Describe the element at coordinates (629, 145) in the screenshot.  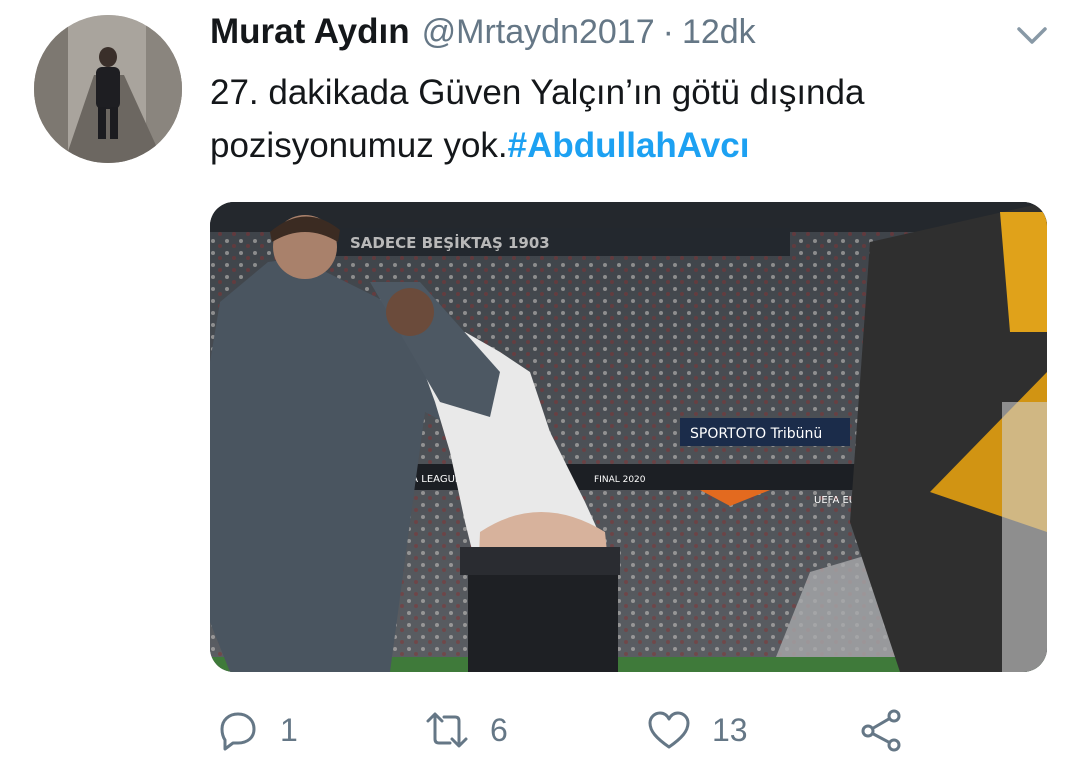
I see `hashtag-link: #AbdullahAvcı` at that location.